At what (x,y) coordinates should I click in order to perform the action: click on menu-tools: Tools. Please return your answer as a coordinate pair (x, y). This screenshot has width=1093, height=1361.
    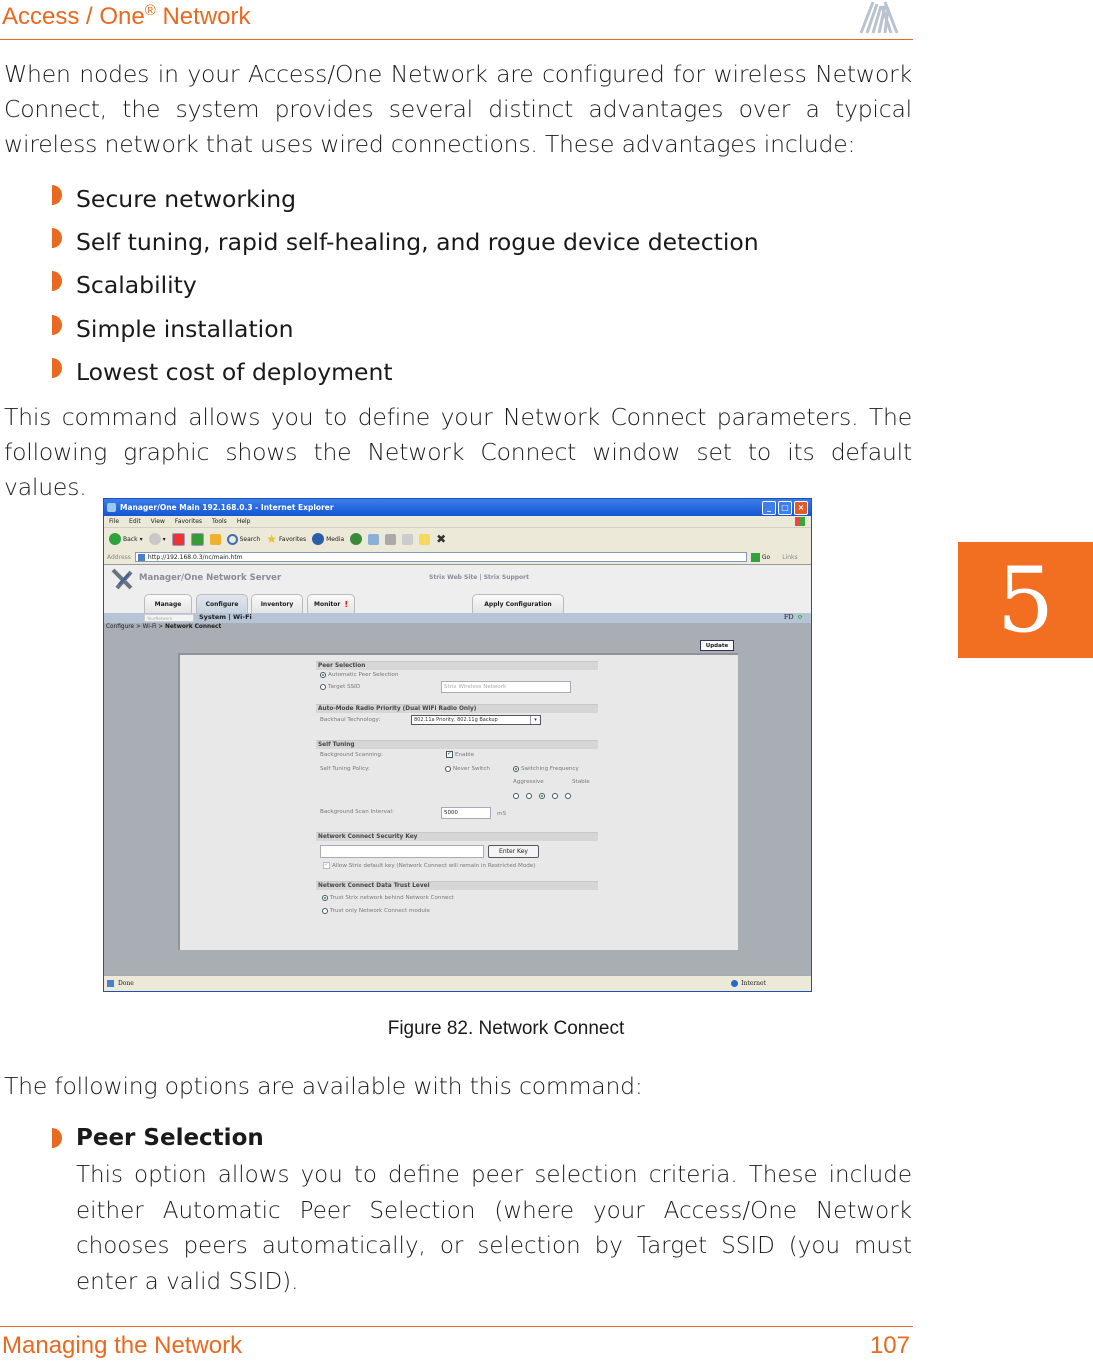
    Looking at the image, I should click on (219, 521).